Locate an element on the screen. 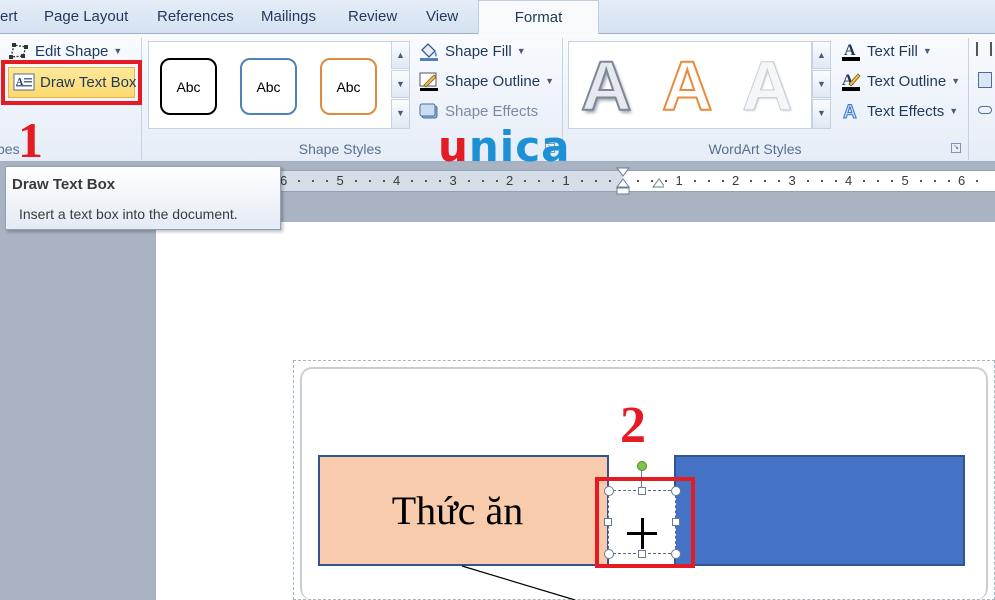 The width and height of the screenshot is (995, 600). text-outline-label: Text Outline is located at coordinates (907, 81).